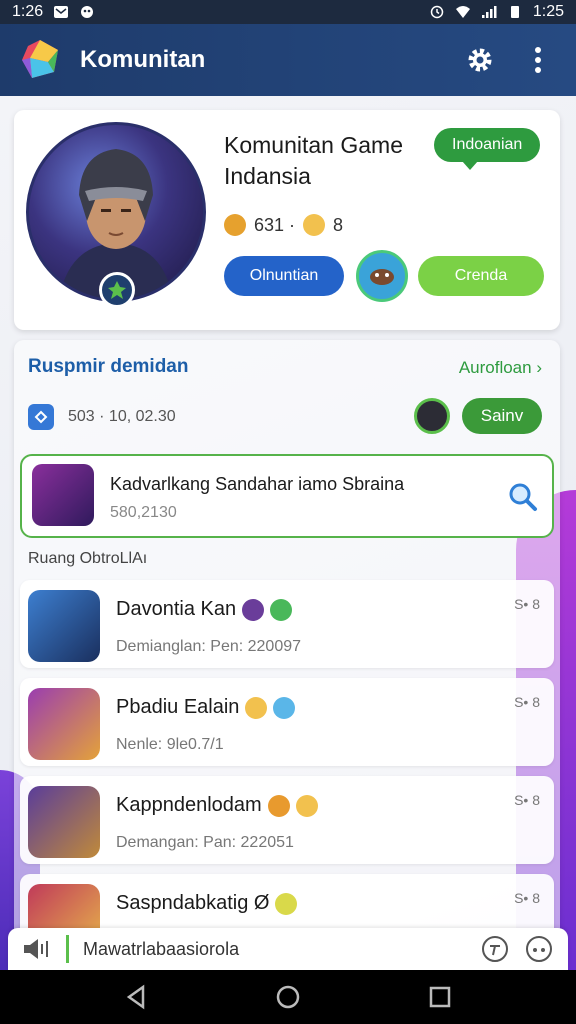  I want to click on status-time-left: 1:26, so click(28, 11).